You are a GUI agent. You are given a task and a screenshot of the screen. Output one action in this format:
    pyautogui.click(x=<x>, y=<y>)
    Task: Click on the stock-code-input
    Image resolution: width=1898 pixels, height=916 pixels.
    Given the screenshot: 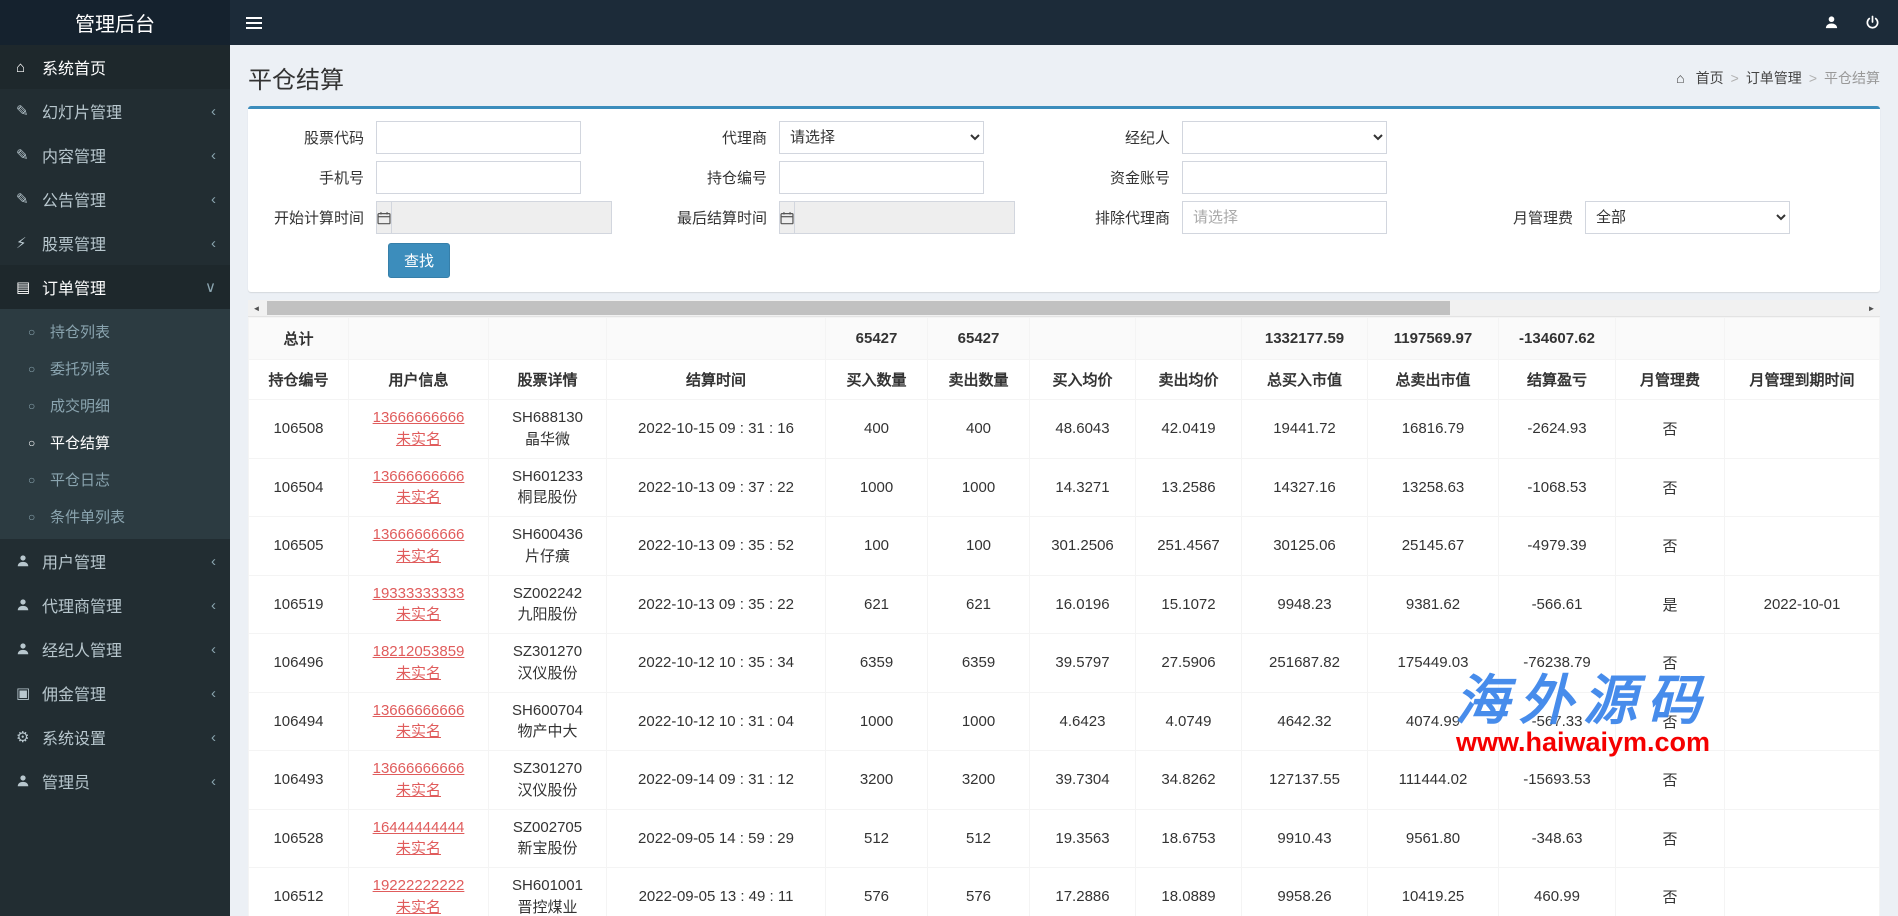 What is the action you would take?
    pyautogui.click(x=478, y=137)
    